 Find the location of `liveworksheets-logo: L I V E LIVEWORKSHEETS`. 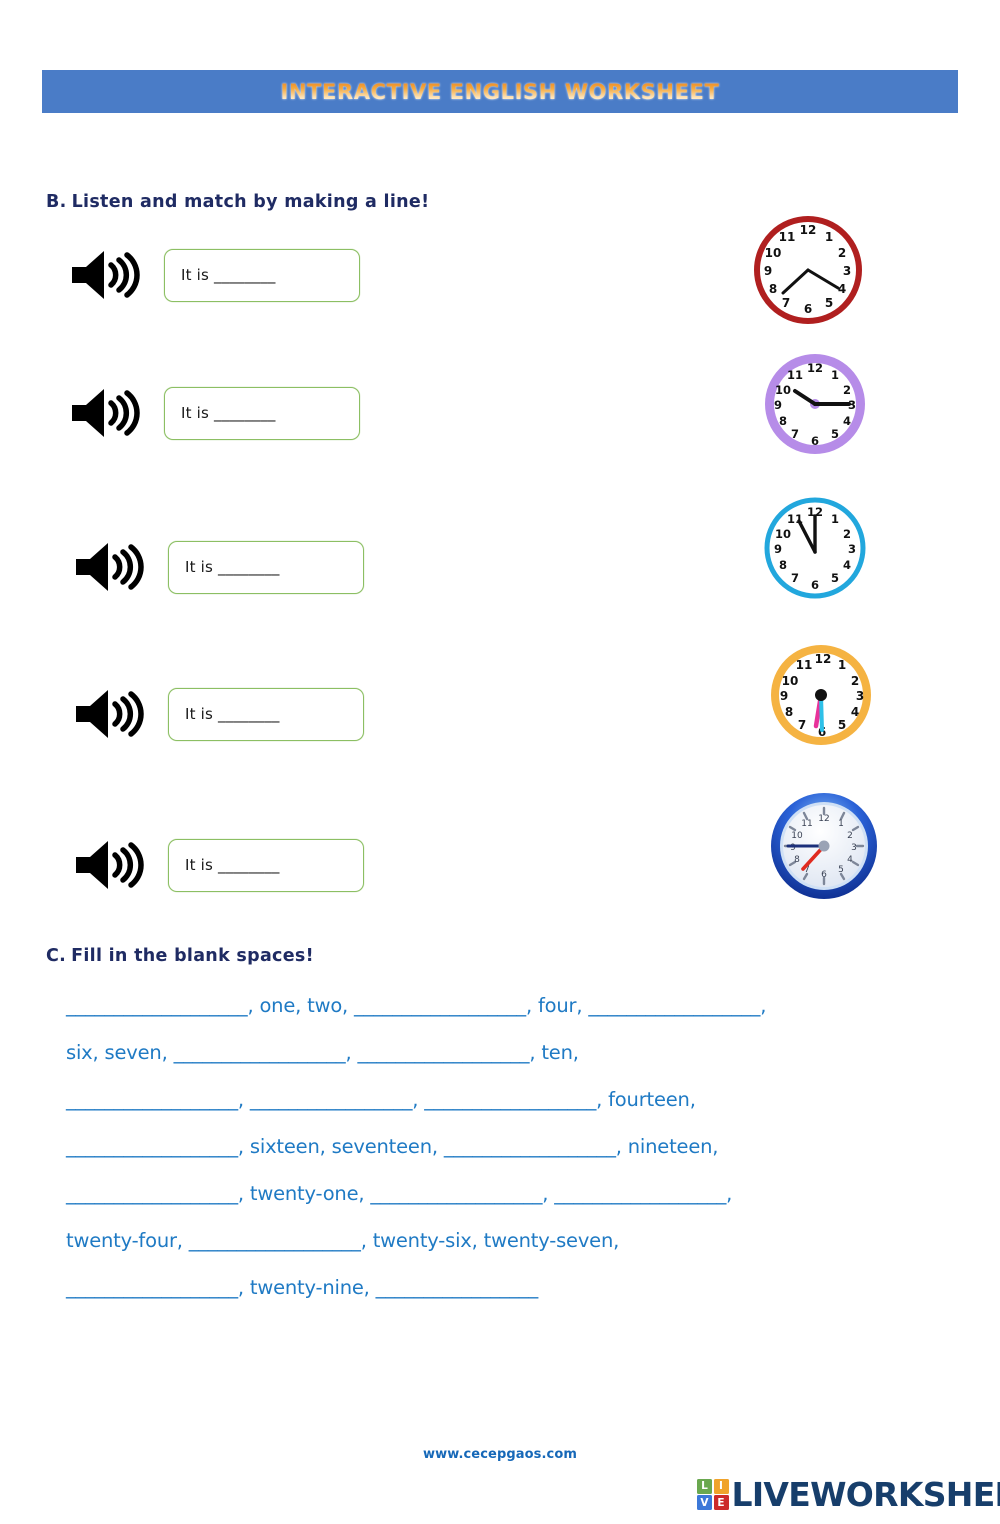

liveworksheets-logo: L I V E LIVEWORKSHEETS is located at coordinates (848, 1494).